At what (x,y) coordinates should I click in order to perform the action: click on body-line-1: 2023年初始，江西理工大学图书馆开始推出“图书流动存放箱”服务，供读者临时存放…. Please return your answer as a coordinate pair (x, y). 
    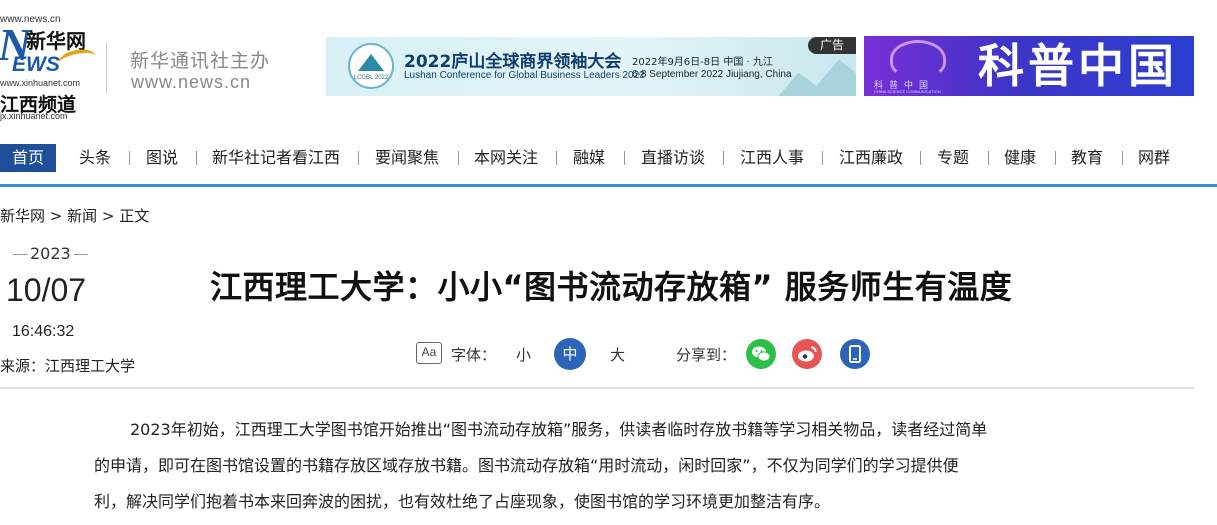
    Looking at the image, I should click on (559, 429).